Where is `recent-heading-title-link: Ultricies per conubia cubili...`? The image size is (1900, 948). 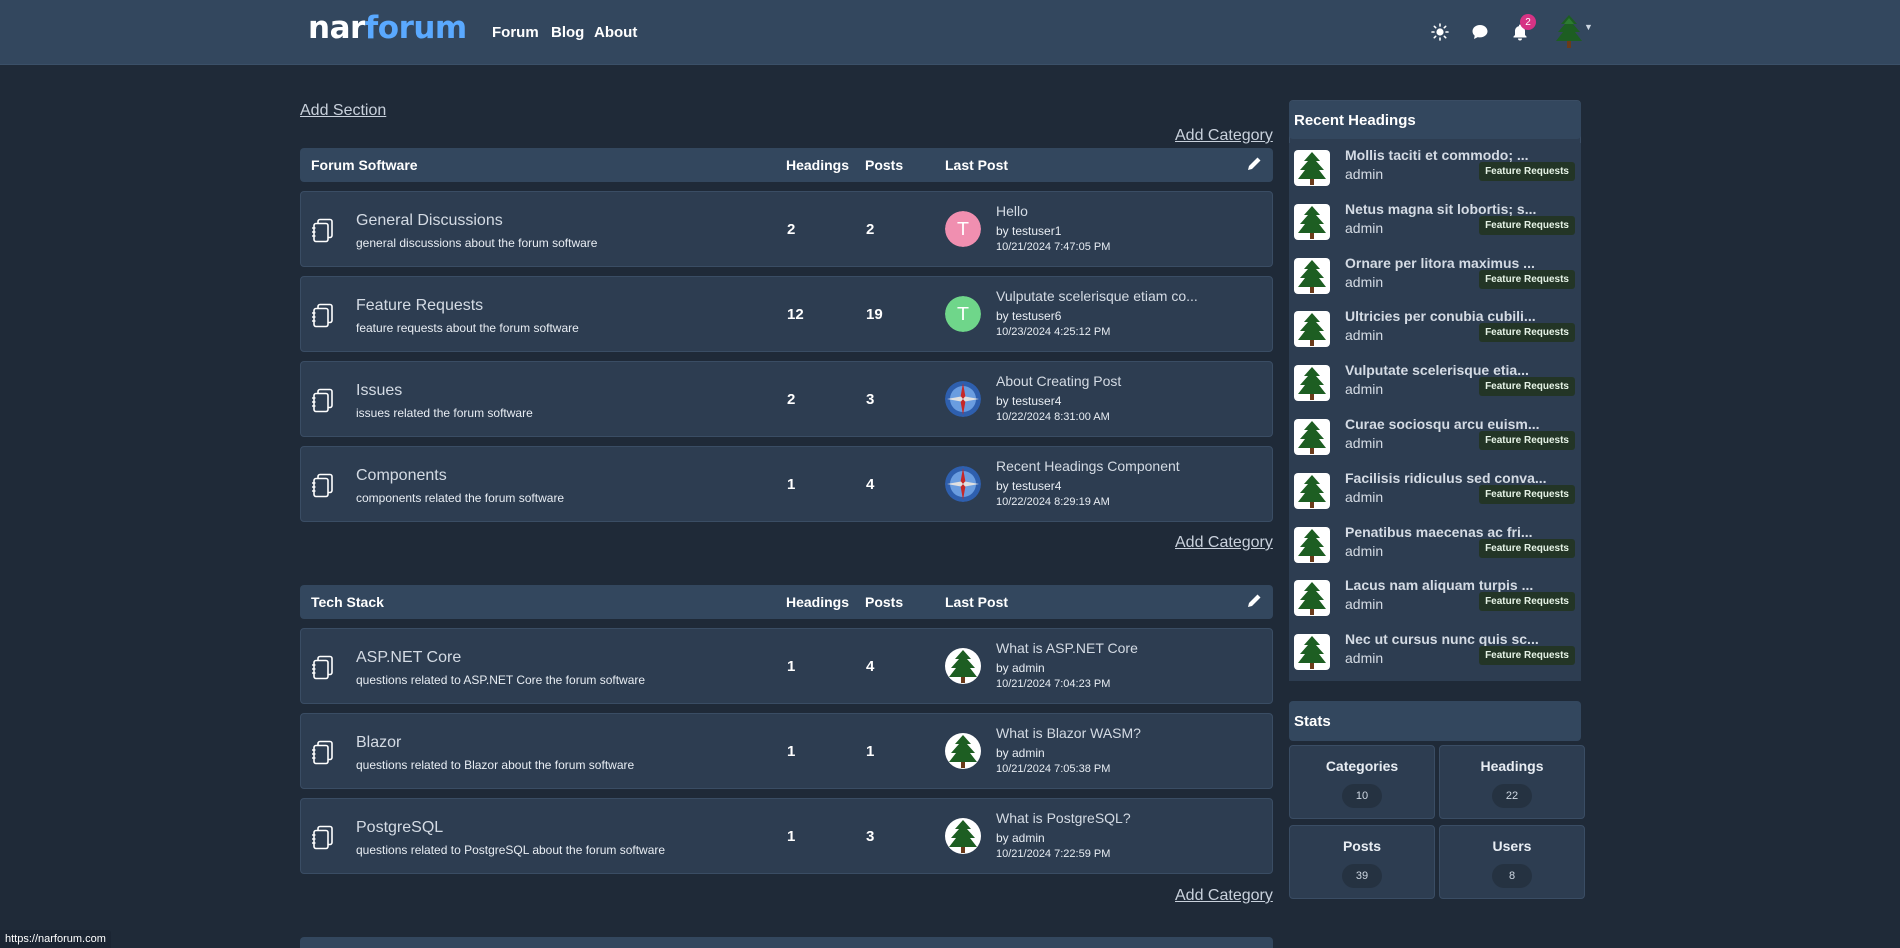 recent-heading-title-link: Ultricies per conubia cubili... is located at coordinates (1440, 316).